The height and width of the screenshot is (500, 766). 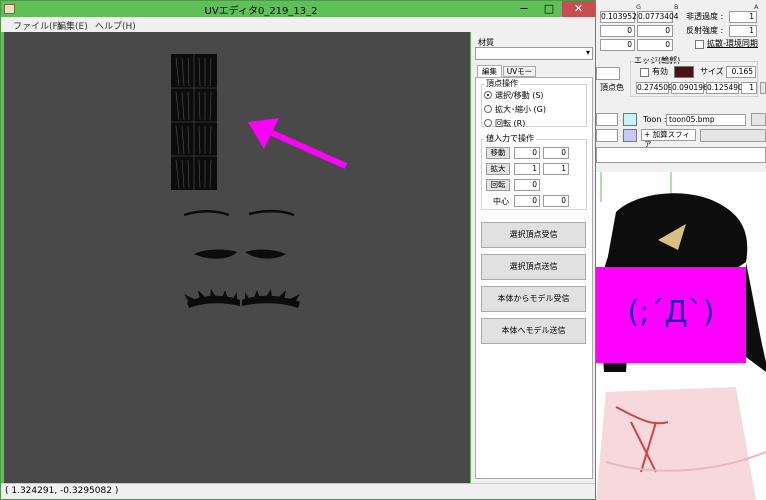 I want to click on receive-selected-vertices-button: 選択頂点受信, so click(x=533, y=235).